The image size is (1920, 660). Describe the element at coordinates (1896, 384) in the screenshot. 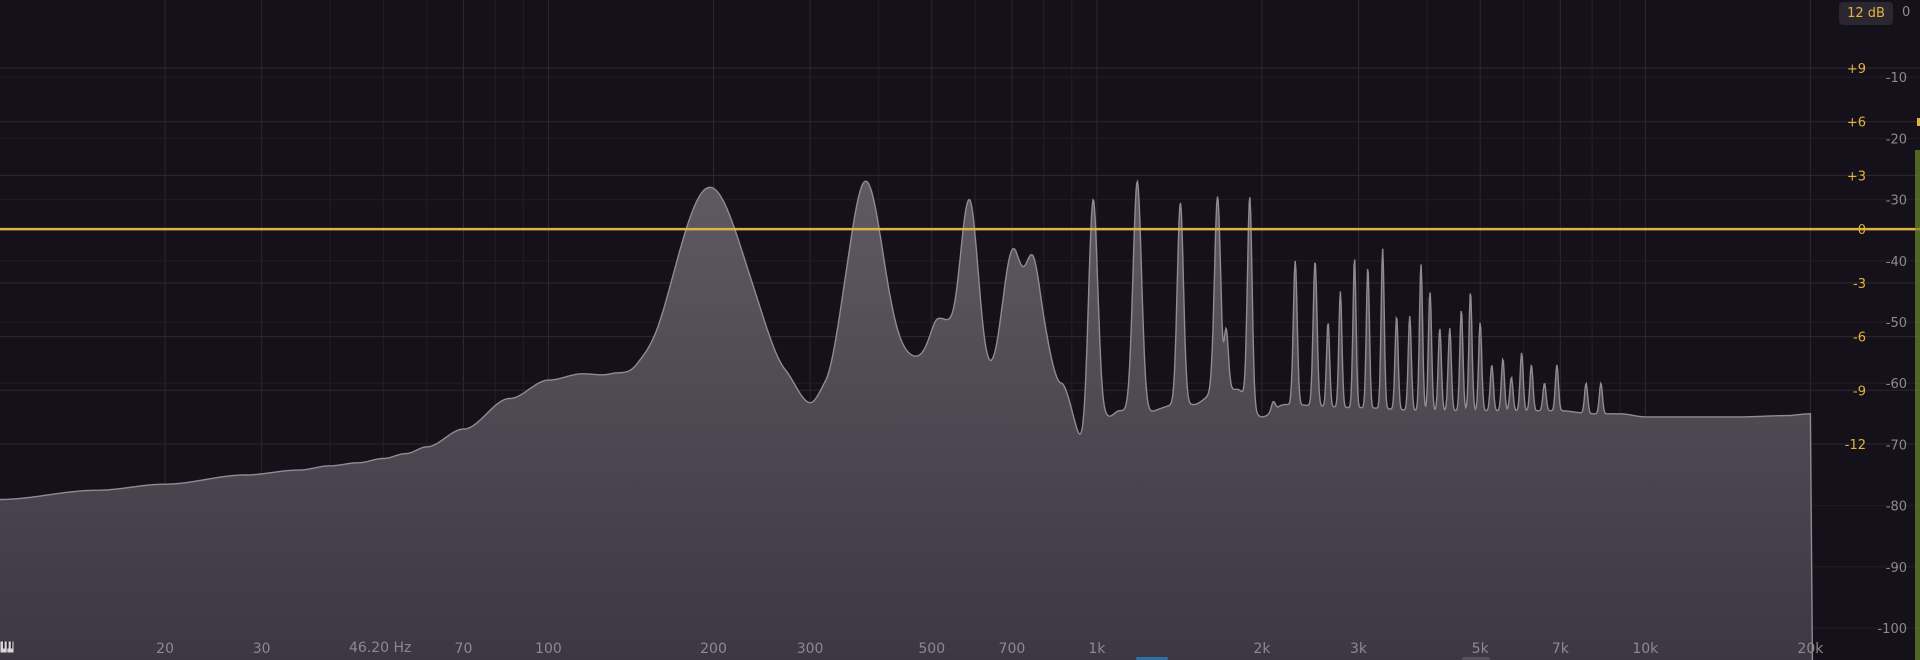

I see `db-tick-label: -60` at that location.